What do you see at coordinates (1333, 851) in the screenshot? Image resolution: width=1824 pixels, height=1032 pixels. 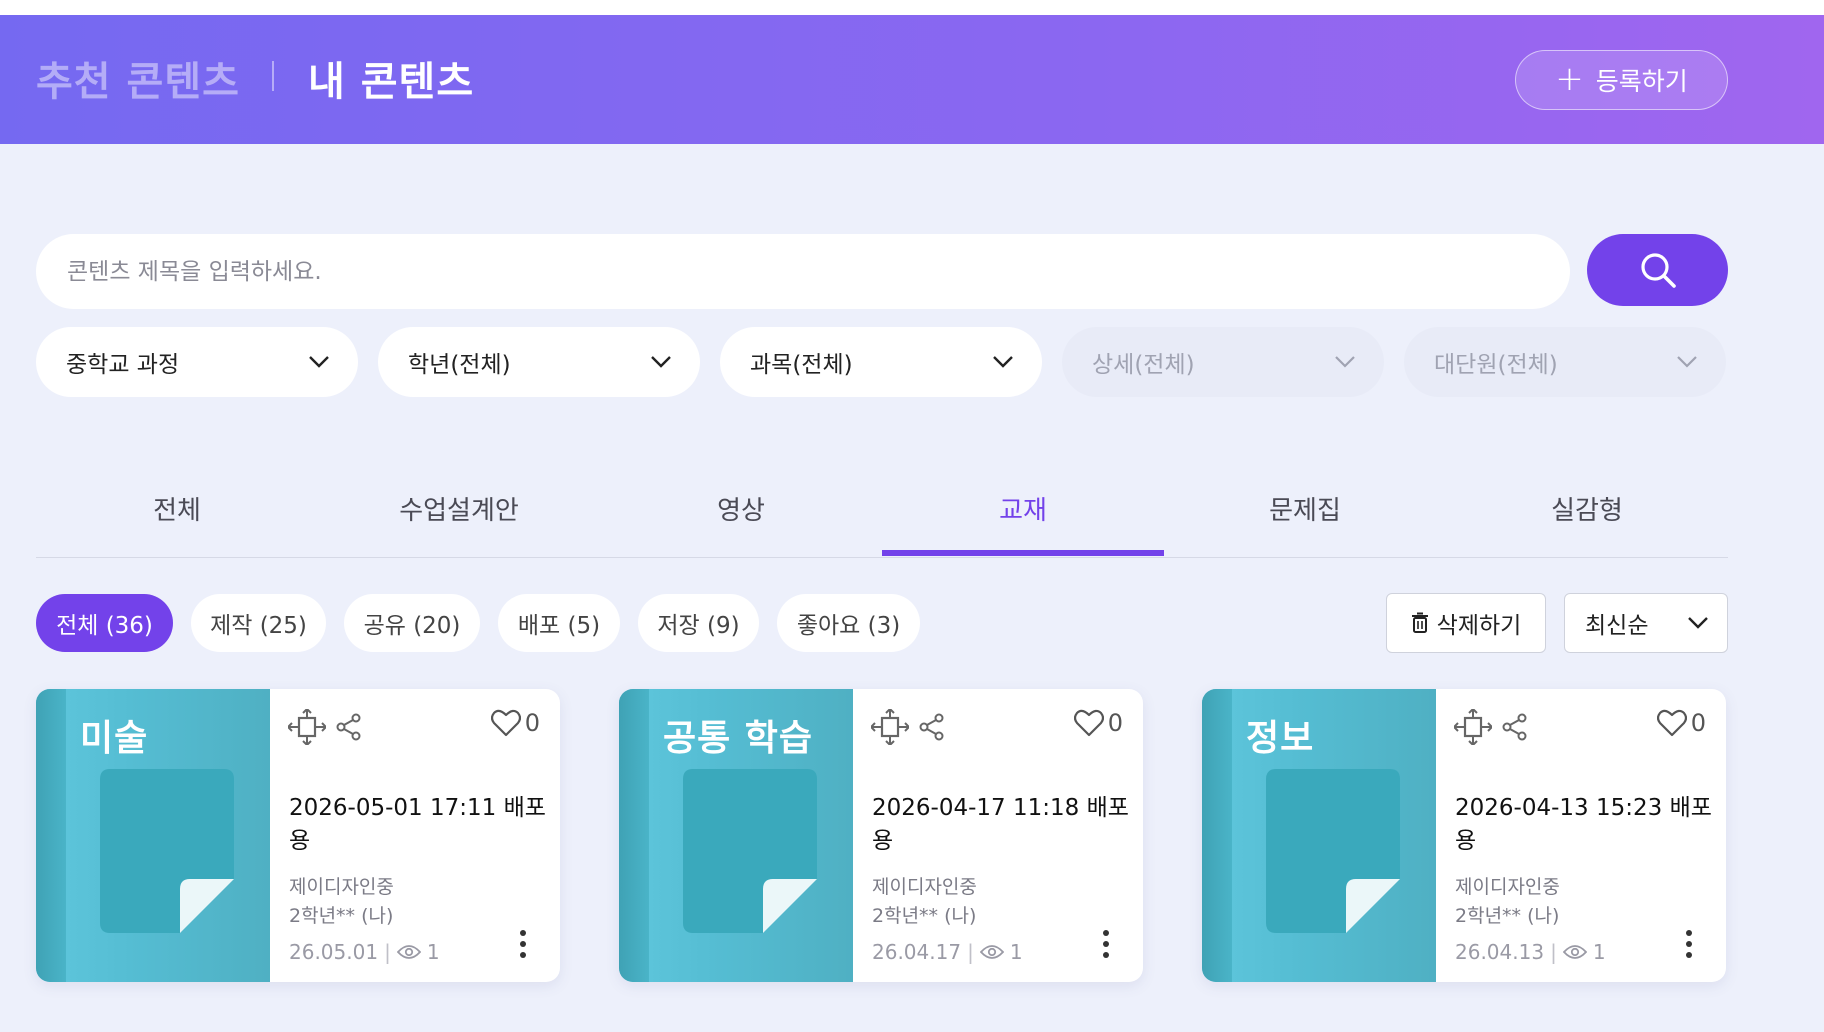 I see `document-icon` at bounding box center [1333, 851].